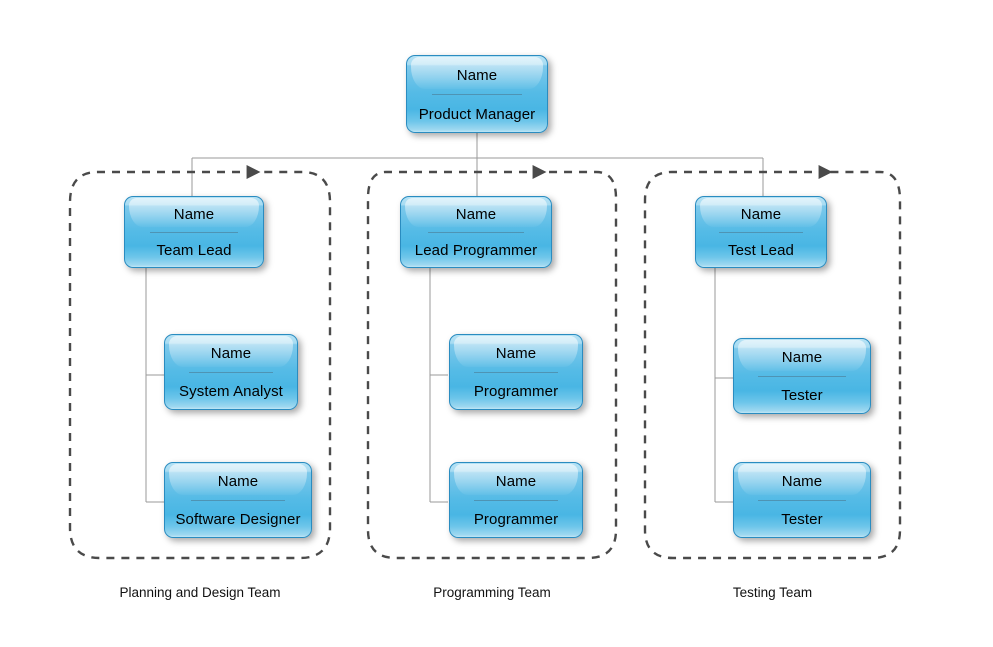  Describe the element at coordinates (476, 232) in the screenshot. I see `node-lead-programmer: Name Lead Programmer` at that location.